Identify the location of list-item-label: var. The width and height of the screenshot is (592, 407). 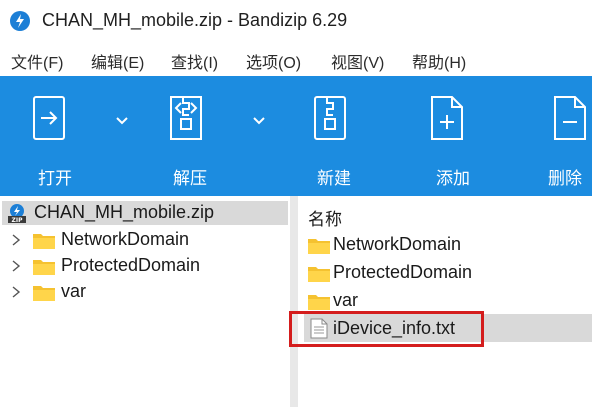
(346, 300).